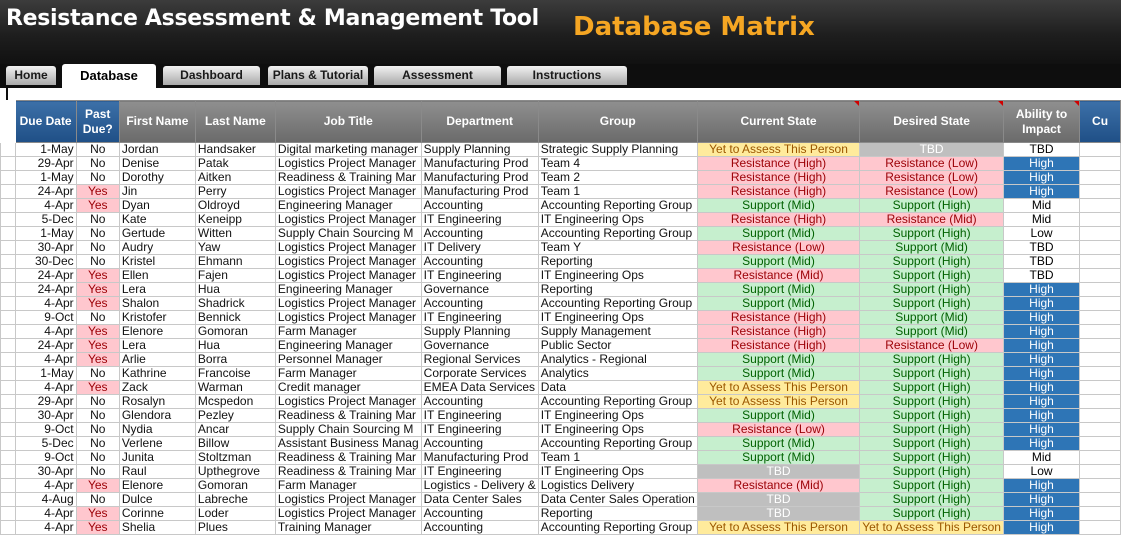 The width and height of the screenshot is (1121, 539). Describe the element at coordinates (348, 429) in the screenshot. I see `cell-job-title: Supply Chain Sourcing M` at that location.